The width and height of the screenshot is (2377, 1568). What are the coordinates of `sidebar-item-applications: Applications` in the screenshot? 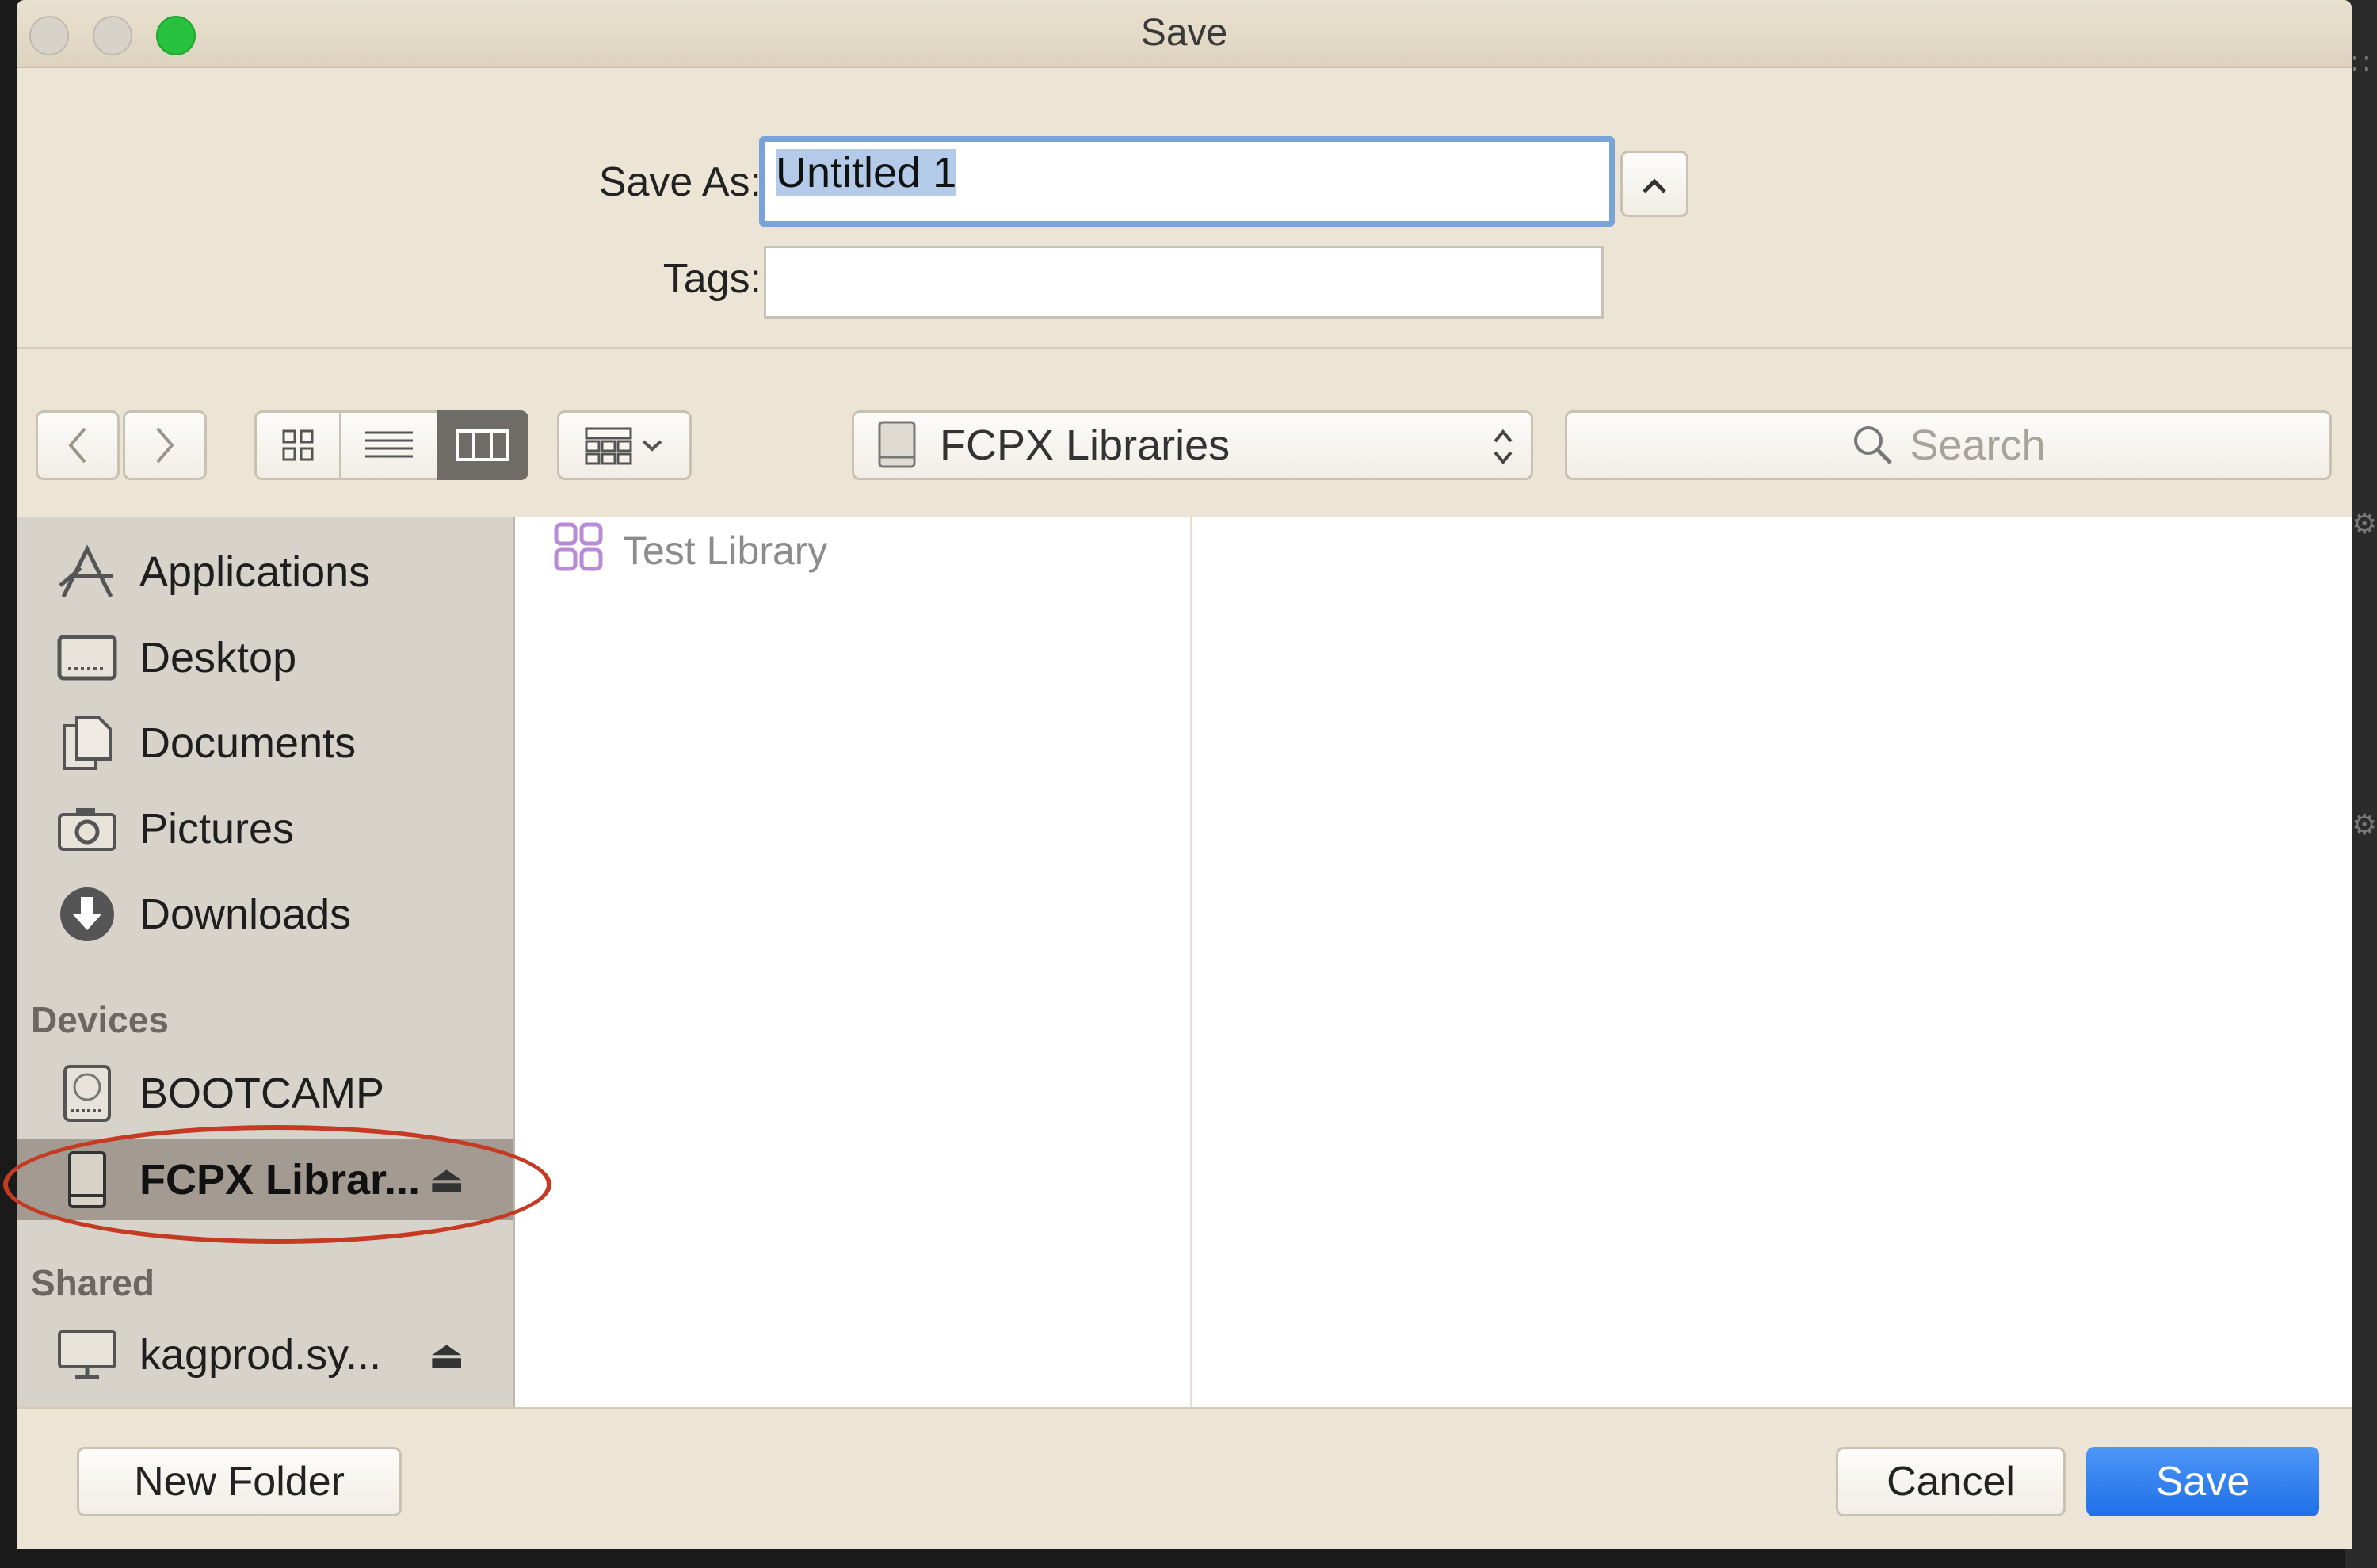 It's located at (265, 572).